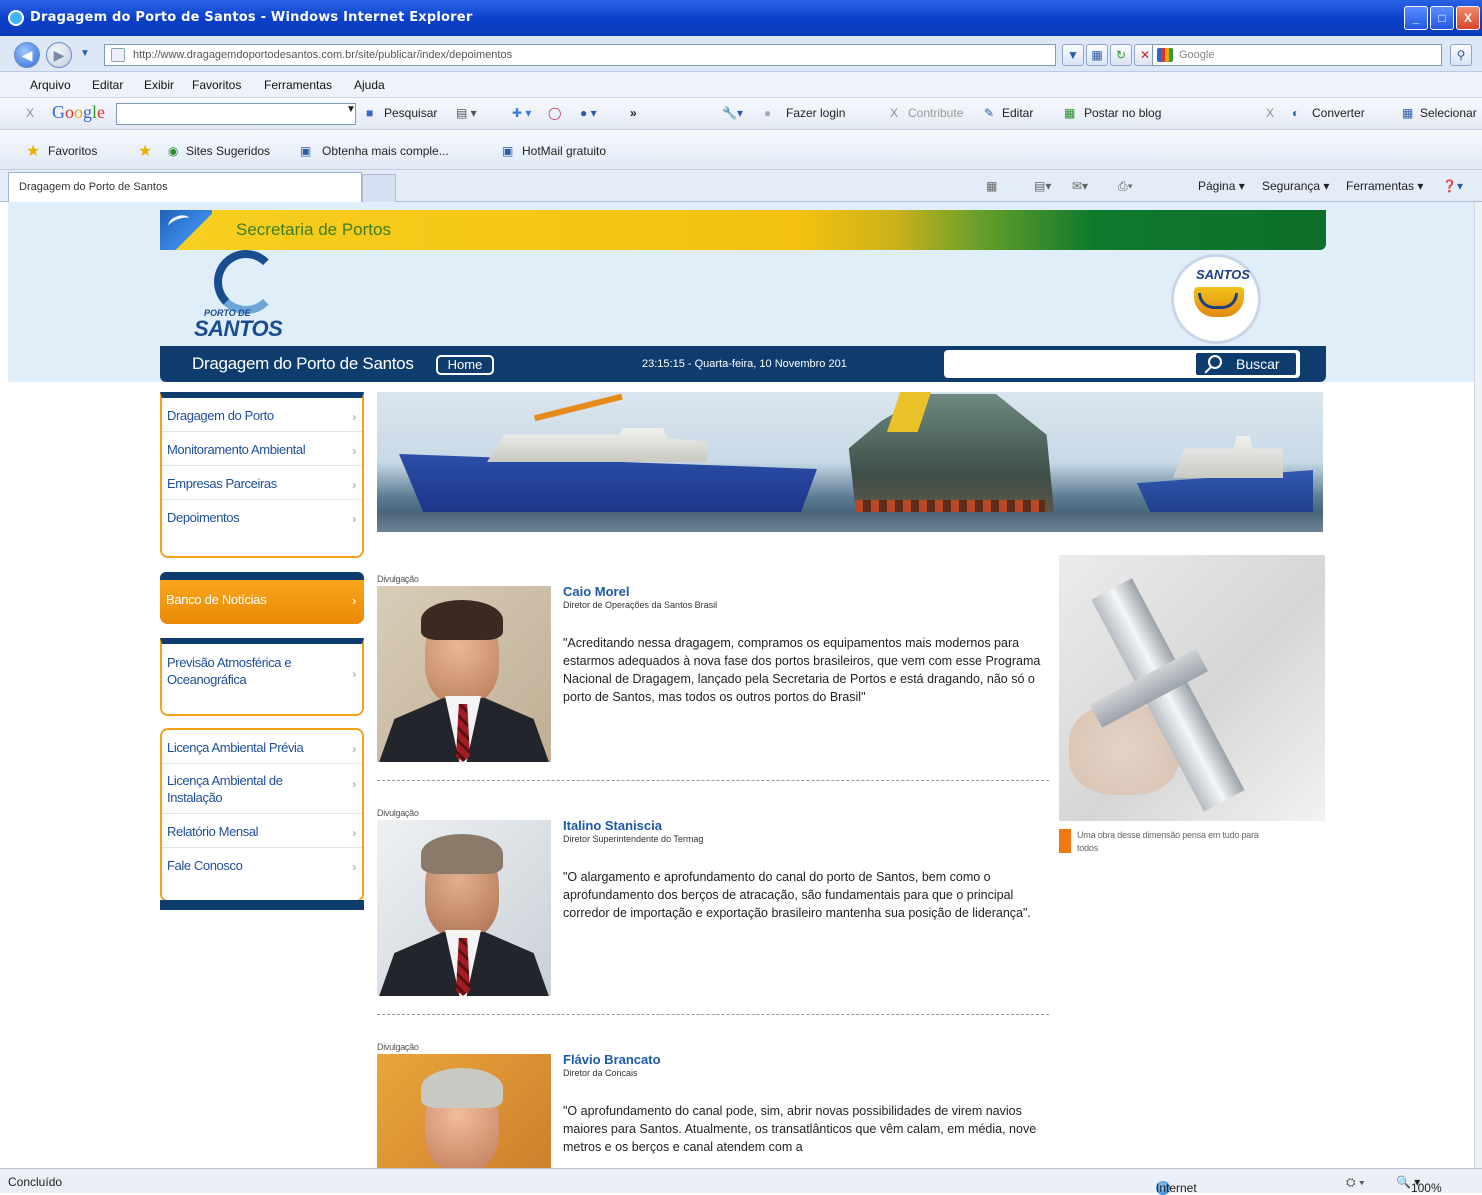  Describe the element at coordinates (1073, 55) in the screenshot. I see `address-dropdown-icon: ▼` at that location.